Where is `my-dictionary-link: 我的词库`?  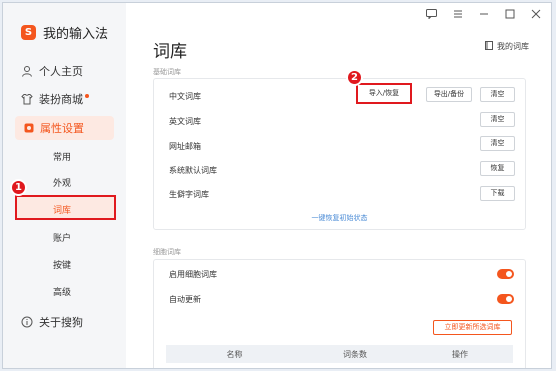 my-dictionary-link: 我的词库 is located at coordinates (507, 46).